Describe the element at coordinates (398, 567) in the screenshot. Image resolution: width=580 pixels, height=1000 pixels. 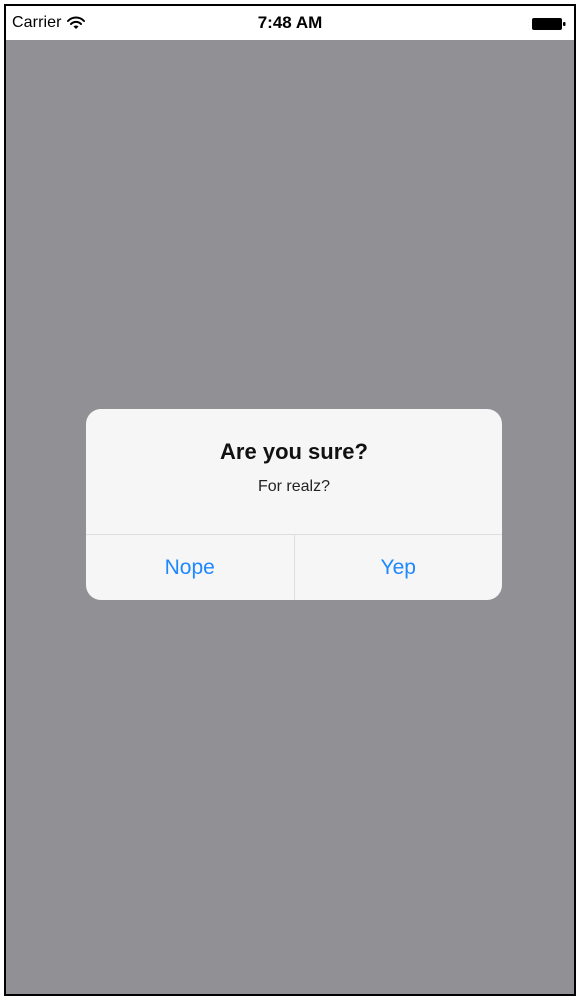
I see `yep-button: Yep` at that location.